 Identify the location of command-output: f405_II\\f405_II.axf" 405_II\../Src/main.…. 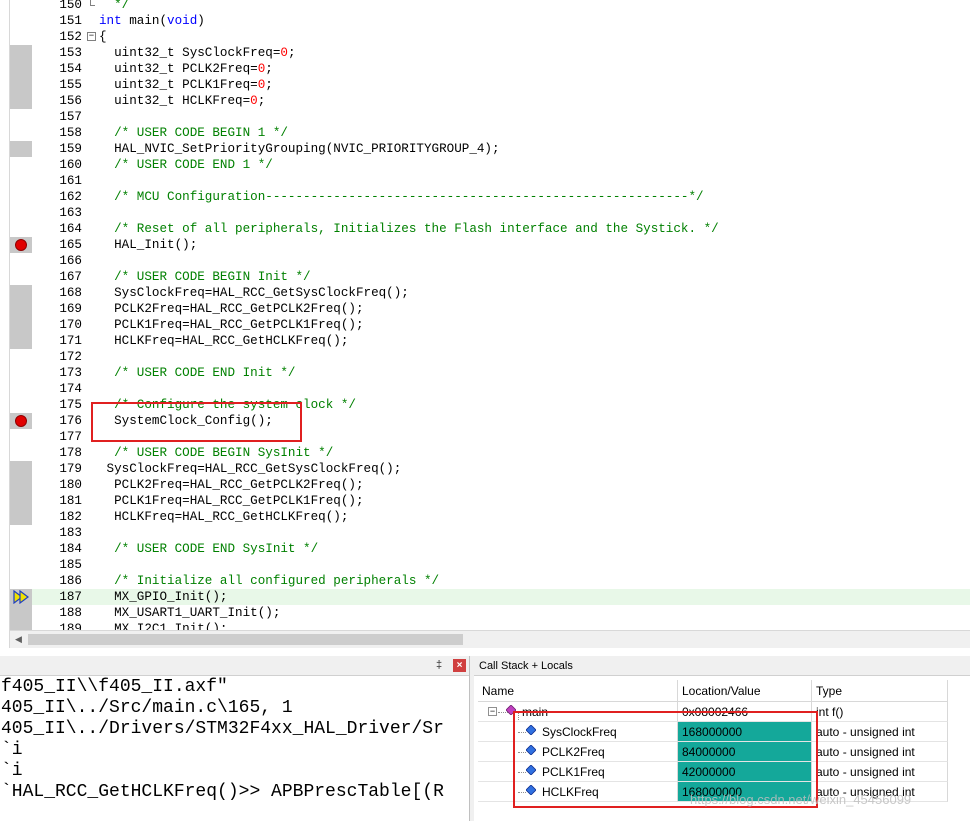
(234, 748).